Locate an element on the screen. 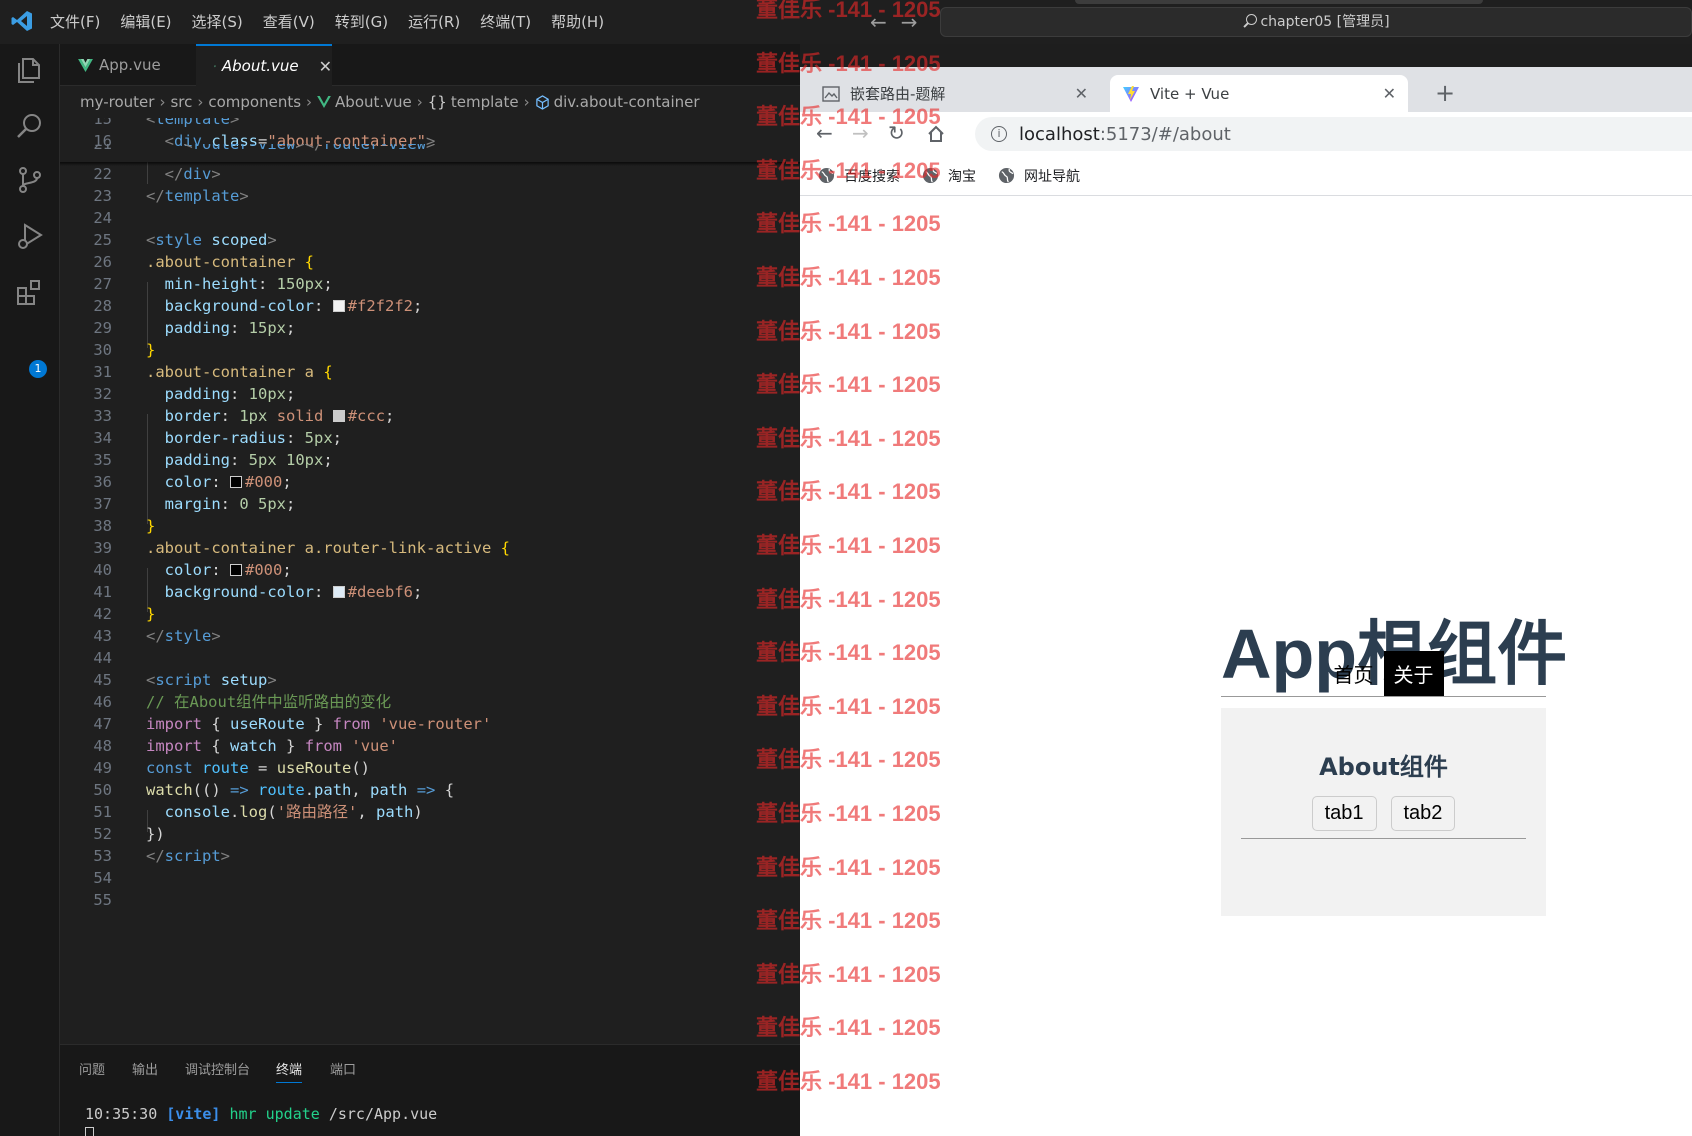 This screenshot has height=1136, width=1692. bookmark-item: 网址导航 is located at coordinates (1039, 176).